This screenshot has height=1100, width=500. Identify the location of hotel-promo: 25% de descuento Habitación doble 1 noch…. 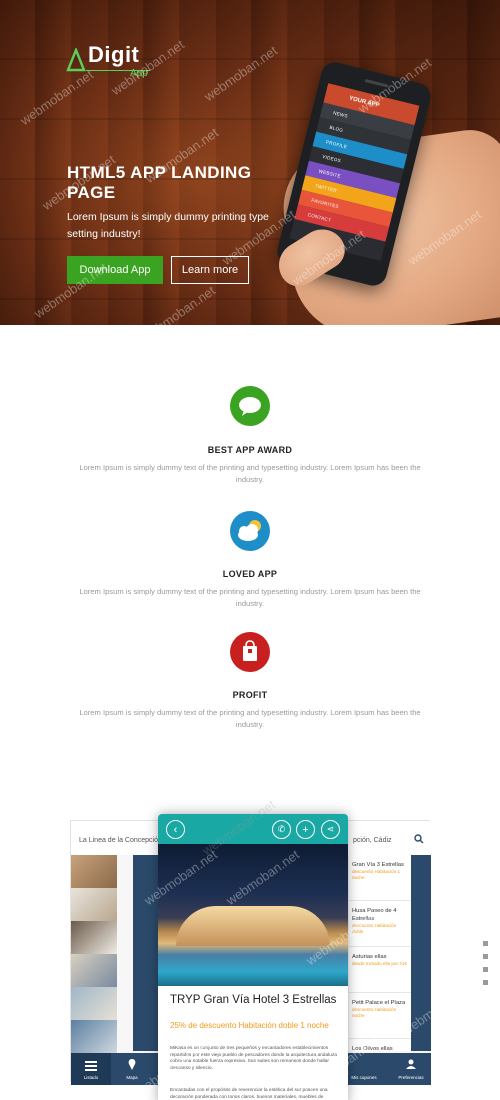
(249, 1025).